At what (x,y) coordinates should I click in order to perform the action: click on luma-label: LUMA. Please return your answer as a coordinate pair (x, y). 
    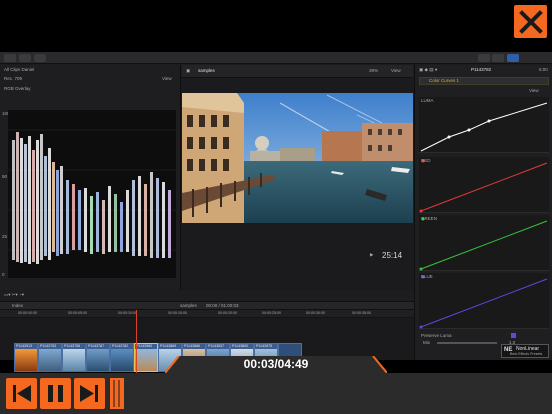
    Looking at the image, I should click on (427, 100).